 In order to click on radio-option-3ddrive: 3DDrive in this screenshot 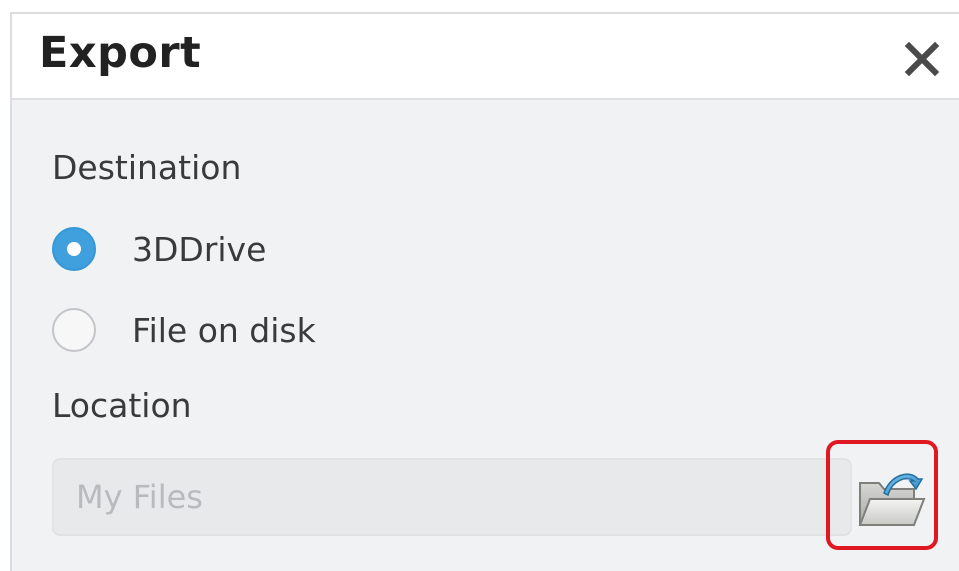, I will do `click(159, 249)`.